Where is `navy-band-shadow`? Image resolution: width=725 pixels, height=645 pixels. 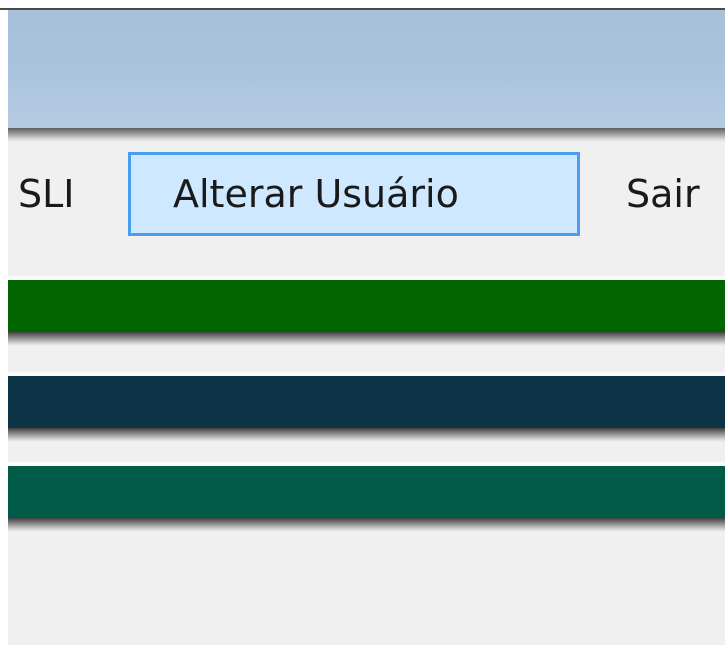
navy-band-shadow is located at coordinates (366, 435).